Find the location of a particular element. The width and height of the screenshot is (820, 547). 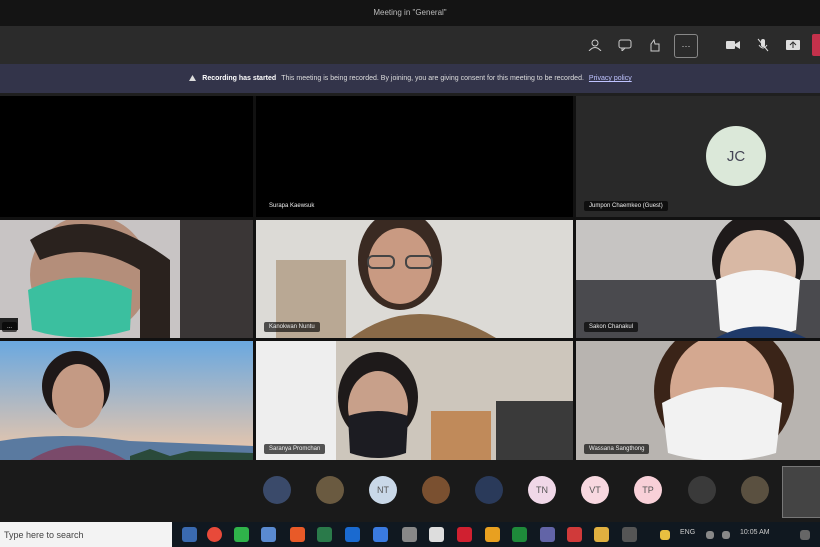

leave-button is located at coordinates (816, 45).